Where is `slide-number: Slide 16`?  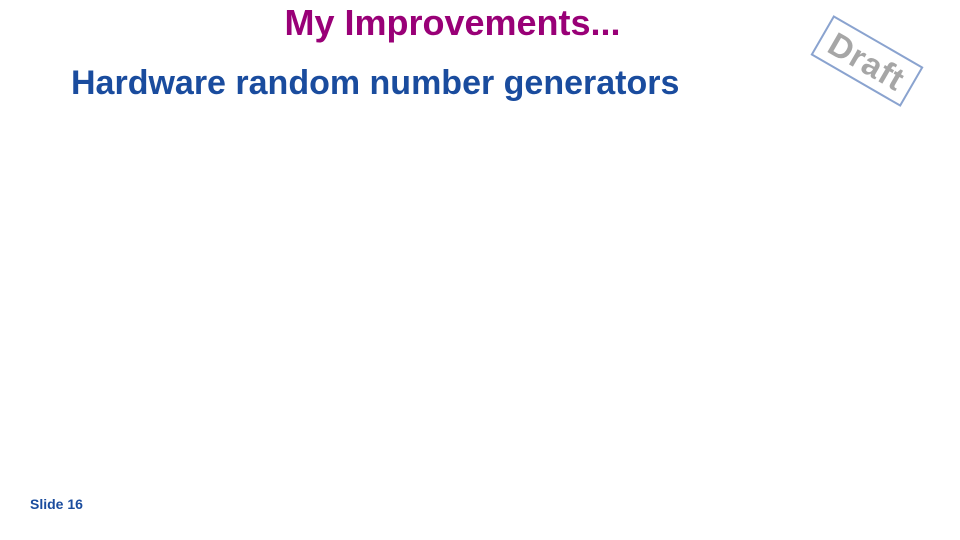 slide-number: Slide 16 is located at coordinates (56, 504).